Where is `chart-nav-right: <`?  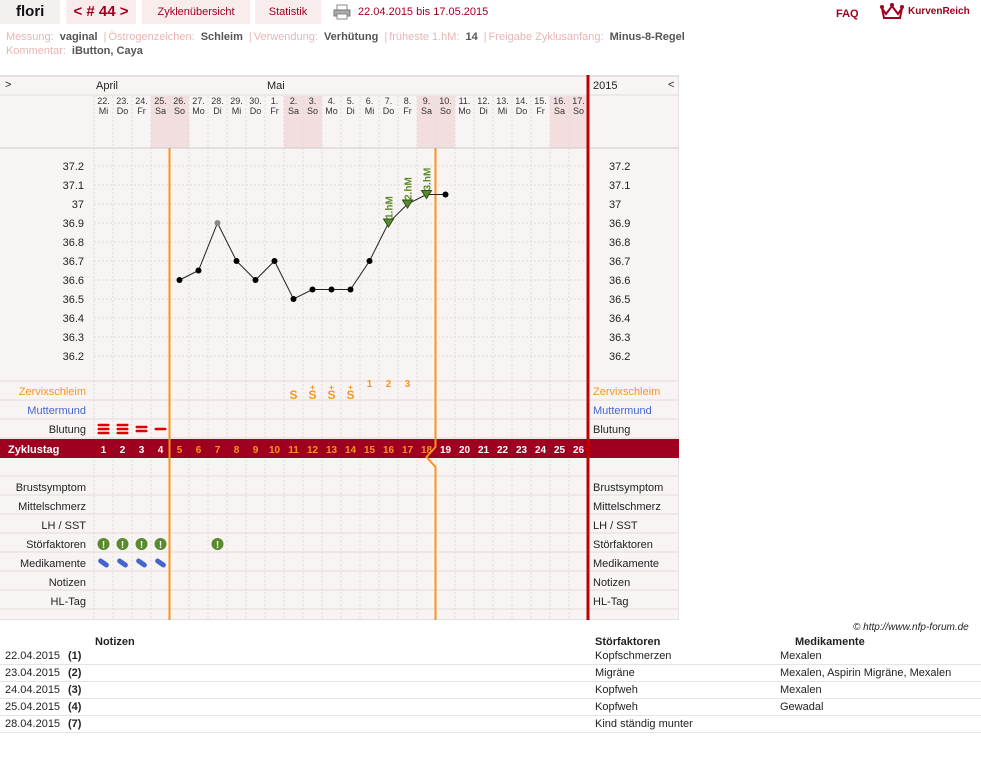
chart-nav-right: < is located at coordinates (671, 85).